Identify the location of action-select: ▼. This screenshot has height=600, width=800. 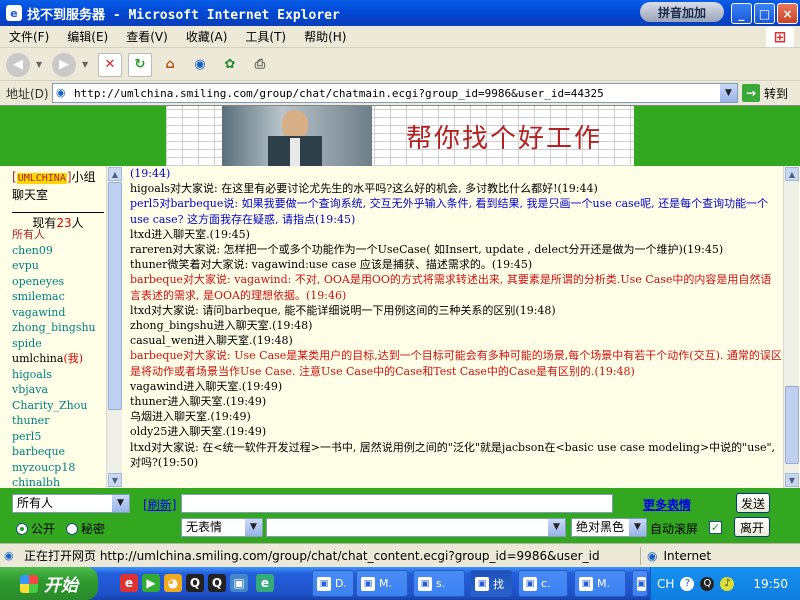
(416, 527).